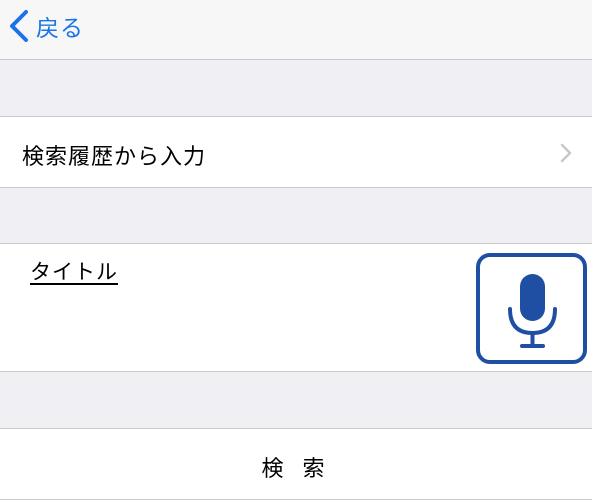  What do you see at coordinates (296, 469) in the screenshot?
I see `search-label: 検 索` at bounding box center [296, 469].